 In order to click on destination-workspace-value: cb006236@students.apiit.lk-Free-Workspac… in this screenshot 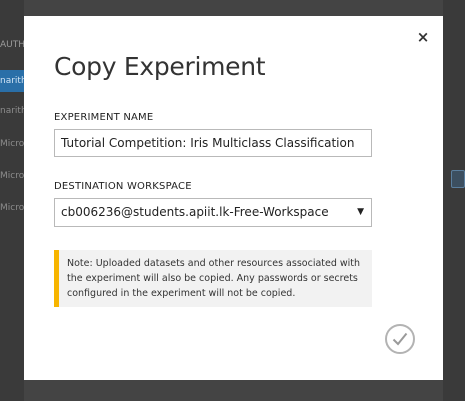, I will do `click(195, 212)`.